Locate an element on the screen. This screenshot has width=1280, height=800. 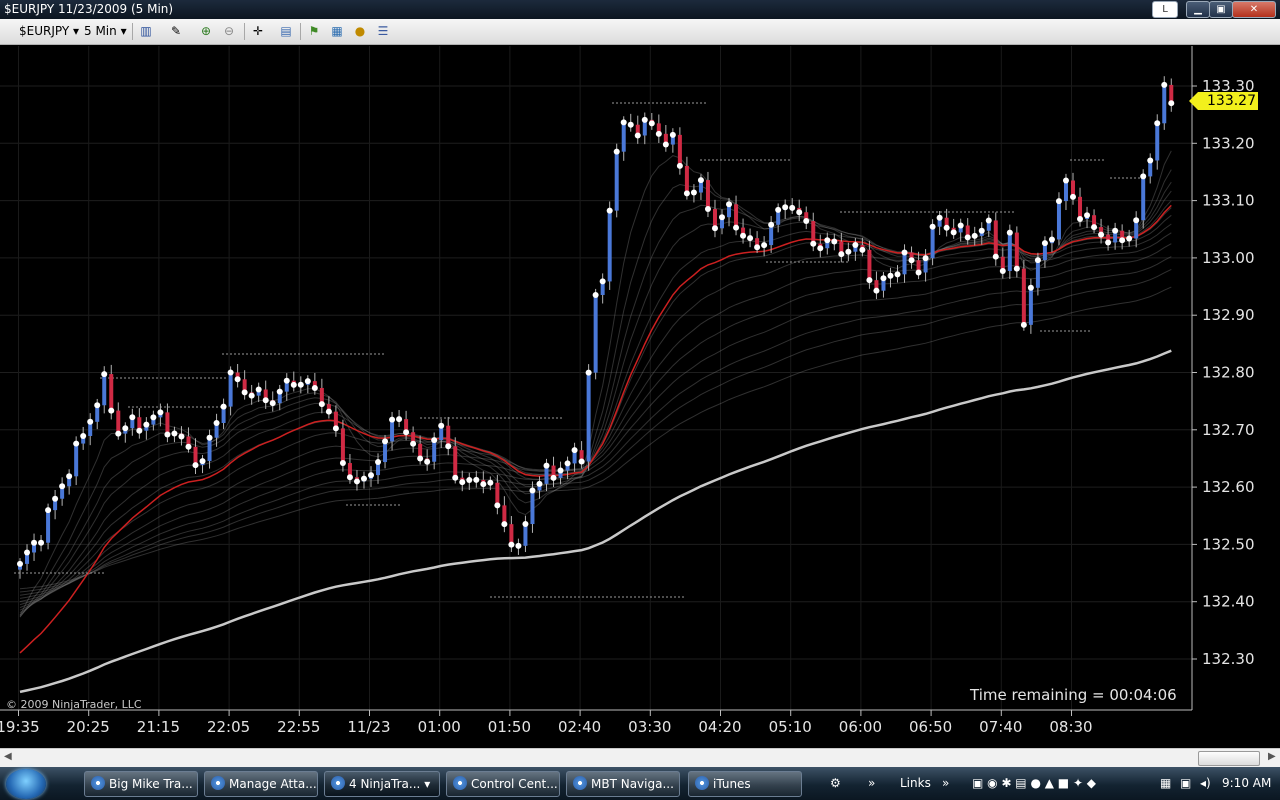
horizontal-scrollbar: ◀ ▶ is located at coordinates (640, 757).